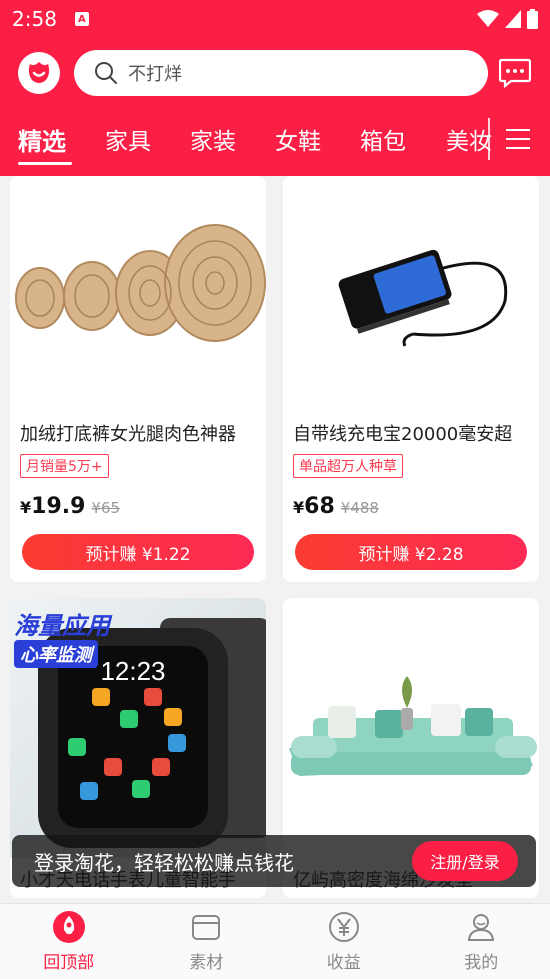  I want to click on original-price: ¥488, so click(359, 508).